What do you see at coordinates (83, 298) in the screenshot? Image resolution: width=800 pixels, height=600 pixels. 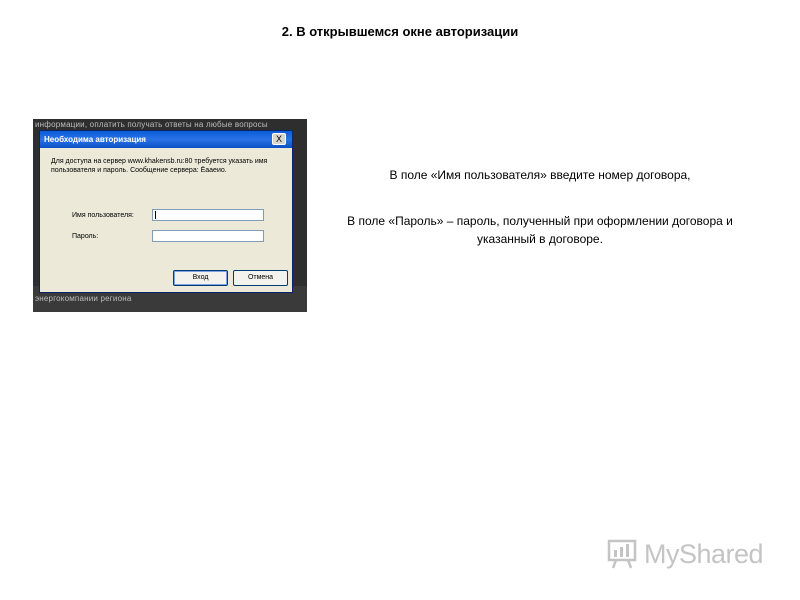 I see `background-text-bottom: энергокомпании региона` at bounding box center [83, 298].